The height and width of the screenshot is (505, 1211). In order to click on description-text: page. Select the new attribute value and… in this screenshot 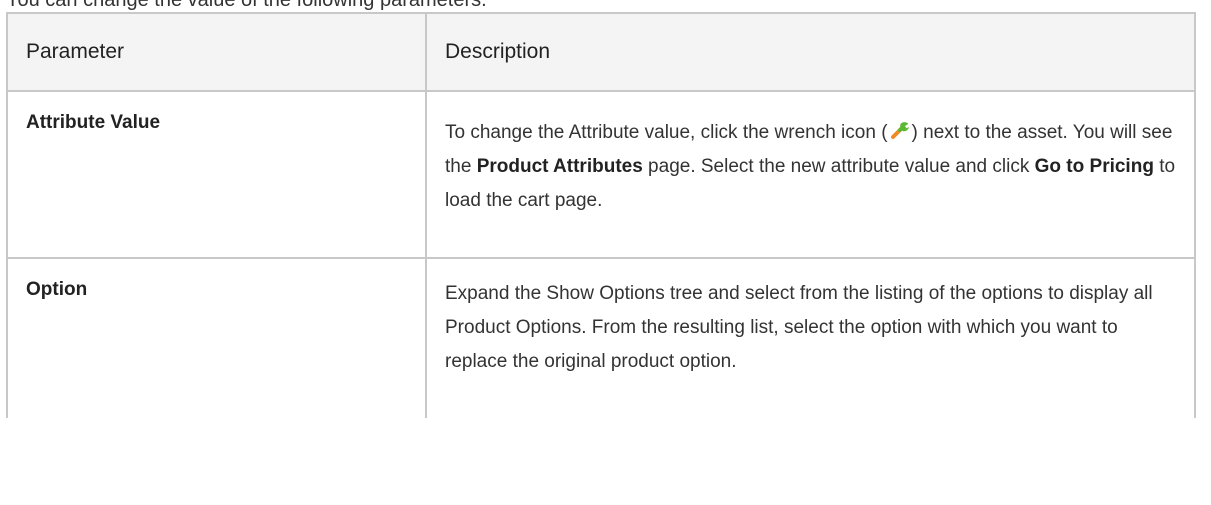, I will do `click(838, 166)`.